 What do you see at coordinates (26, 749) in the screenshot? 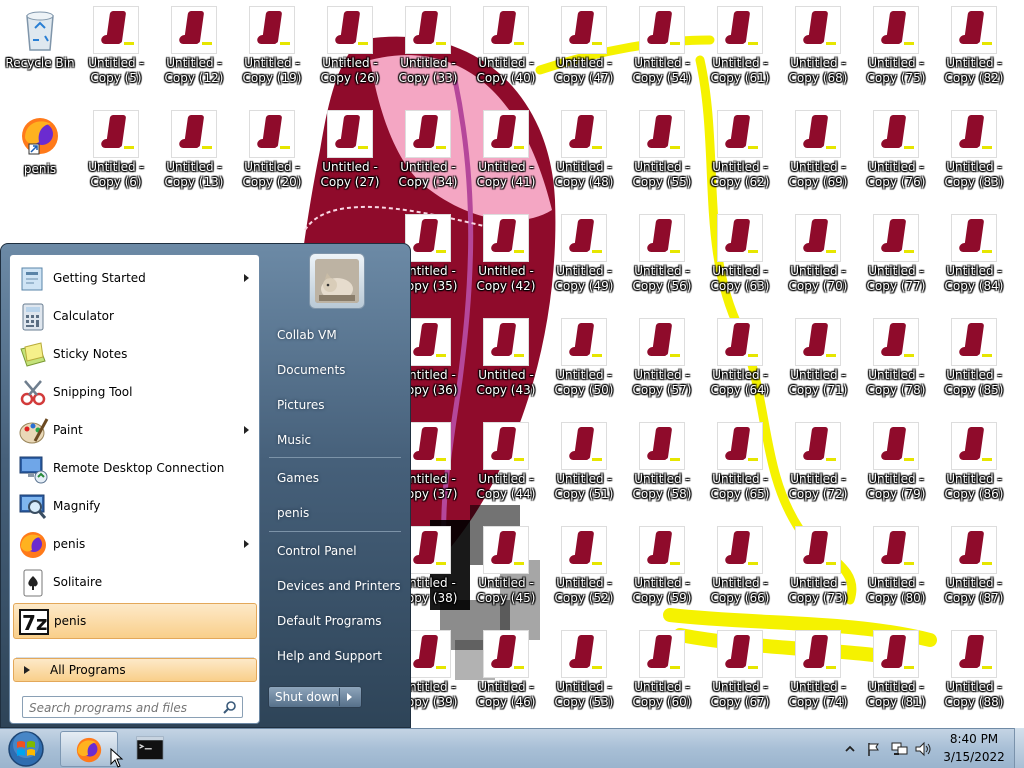
I see `start-orb-windows-icon` at bounding box center [26, 749].